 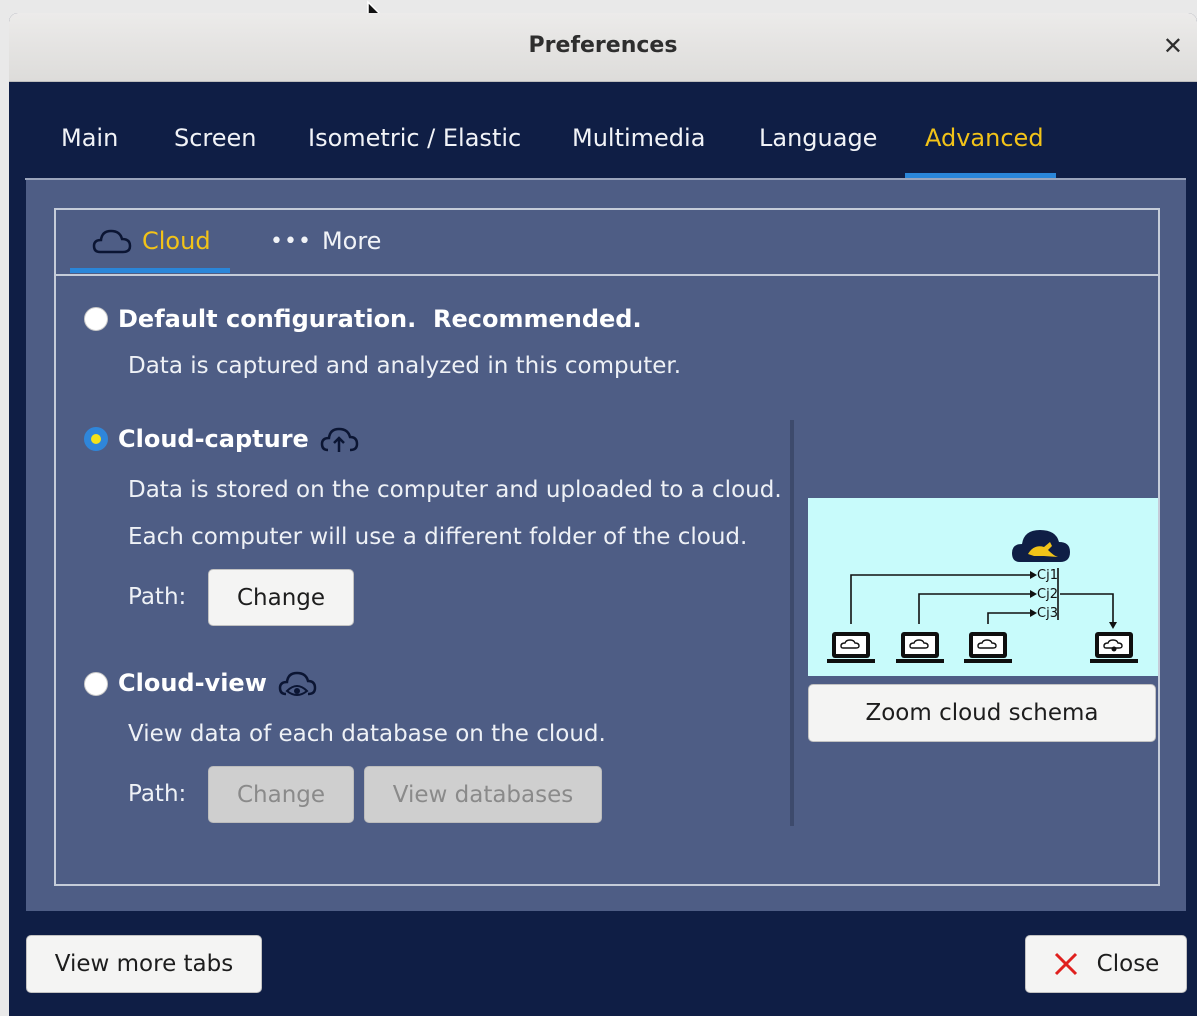 I want to click on close-button-label: Close, so click(x=1128, y=964).